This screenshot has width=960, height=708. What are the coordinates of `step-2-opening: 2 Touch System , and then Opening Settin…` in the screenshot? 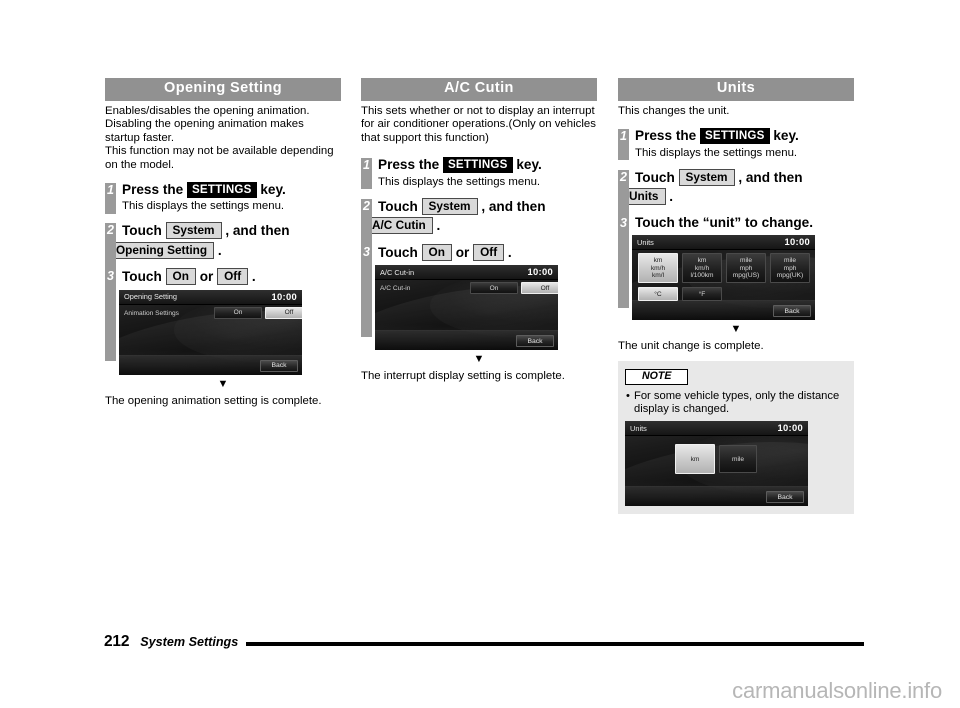 It's located at (223, 246).